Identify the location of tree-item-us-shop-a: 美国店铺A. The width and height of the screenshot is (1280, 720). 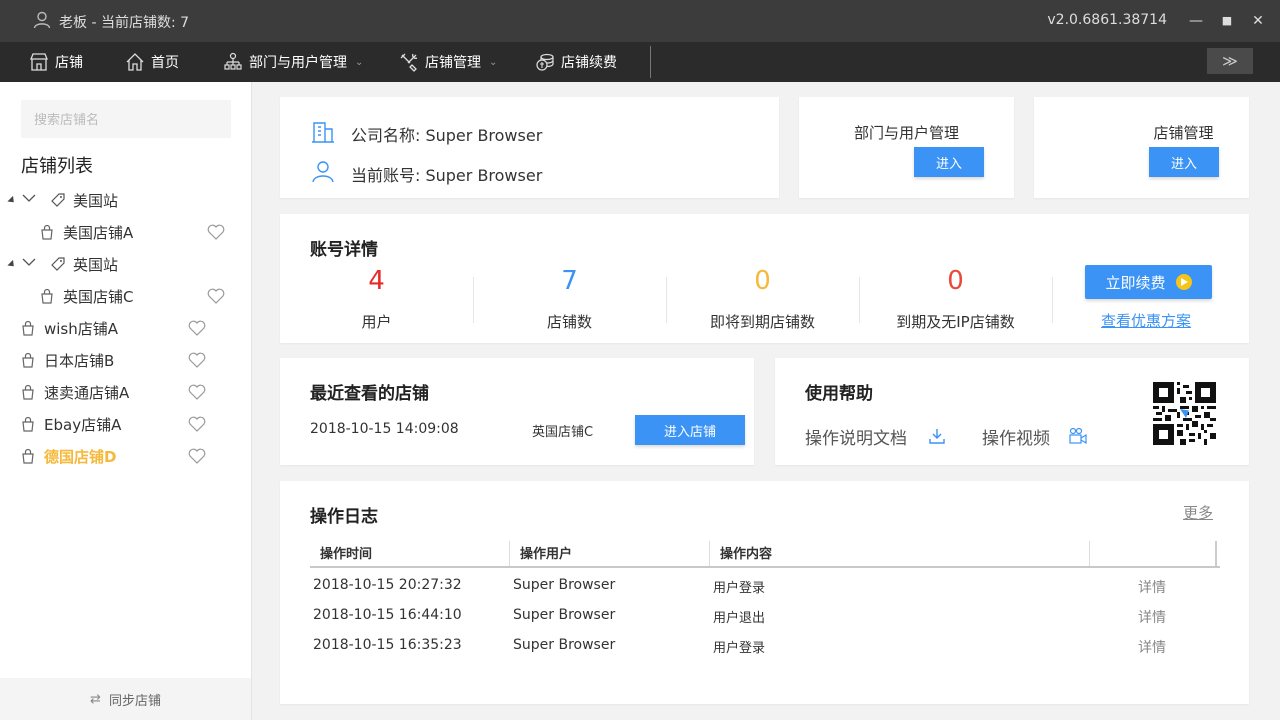
(125, 232).